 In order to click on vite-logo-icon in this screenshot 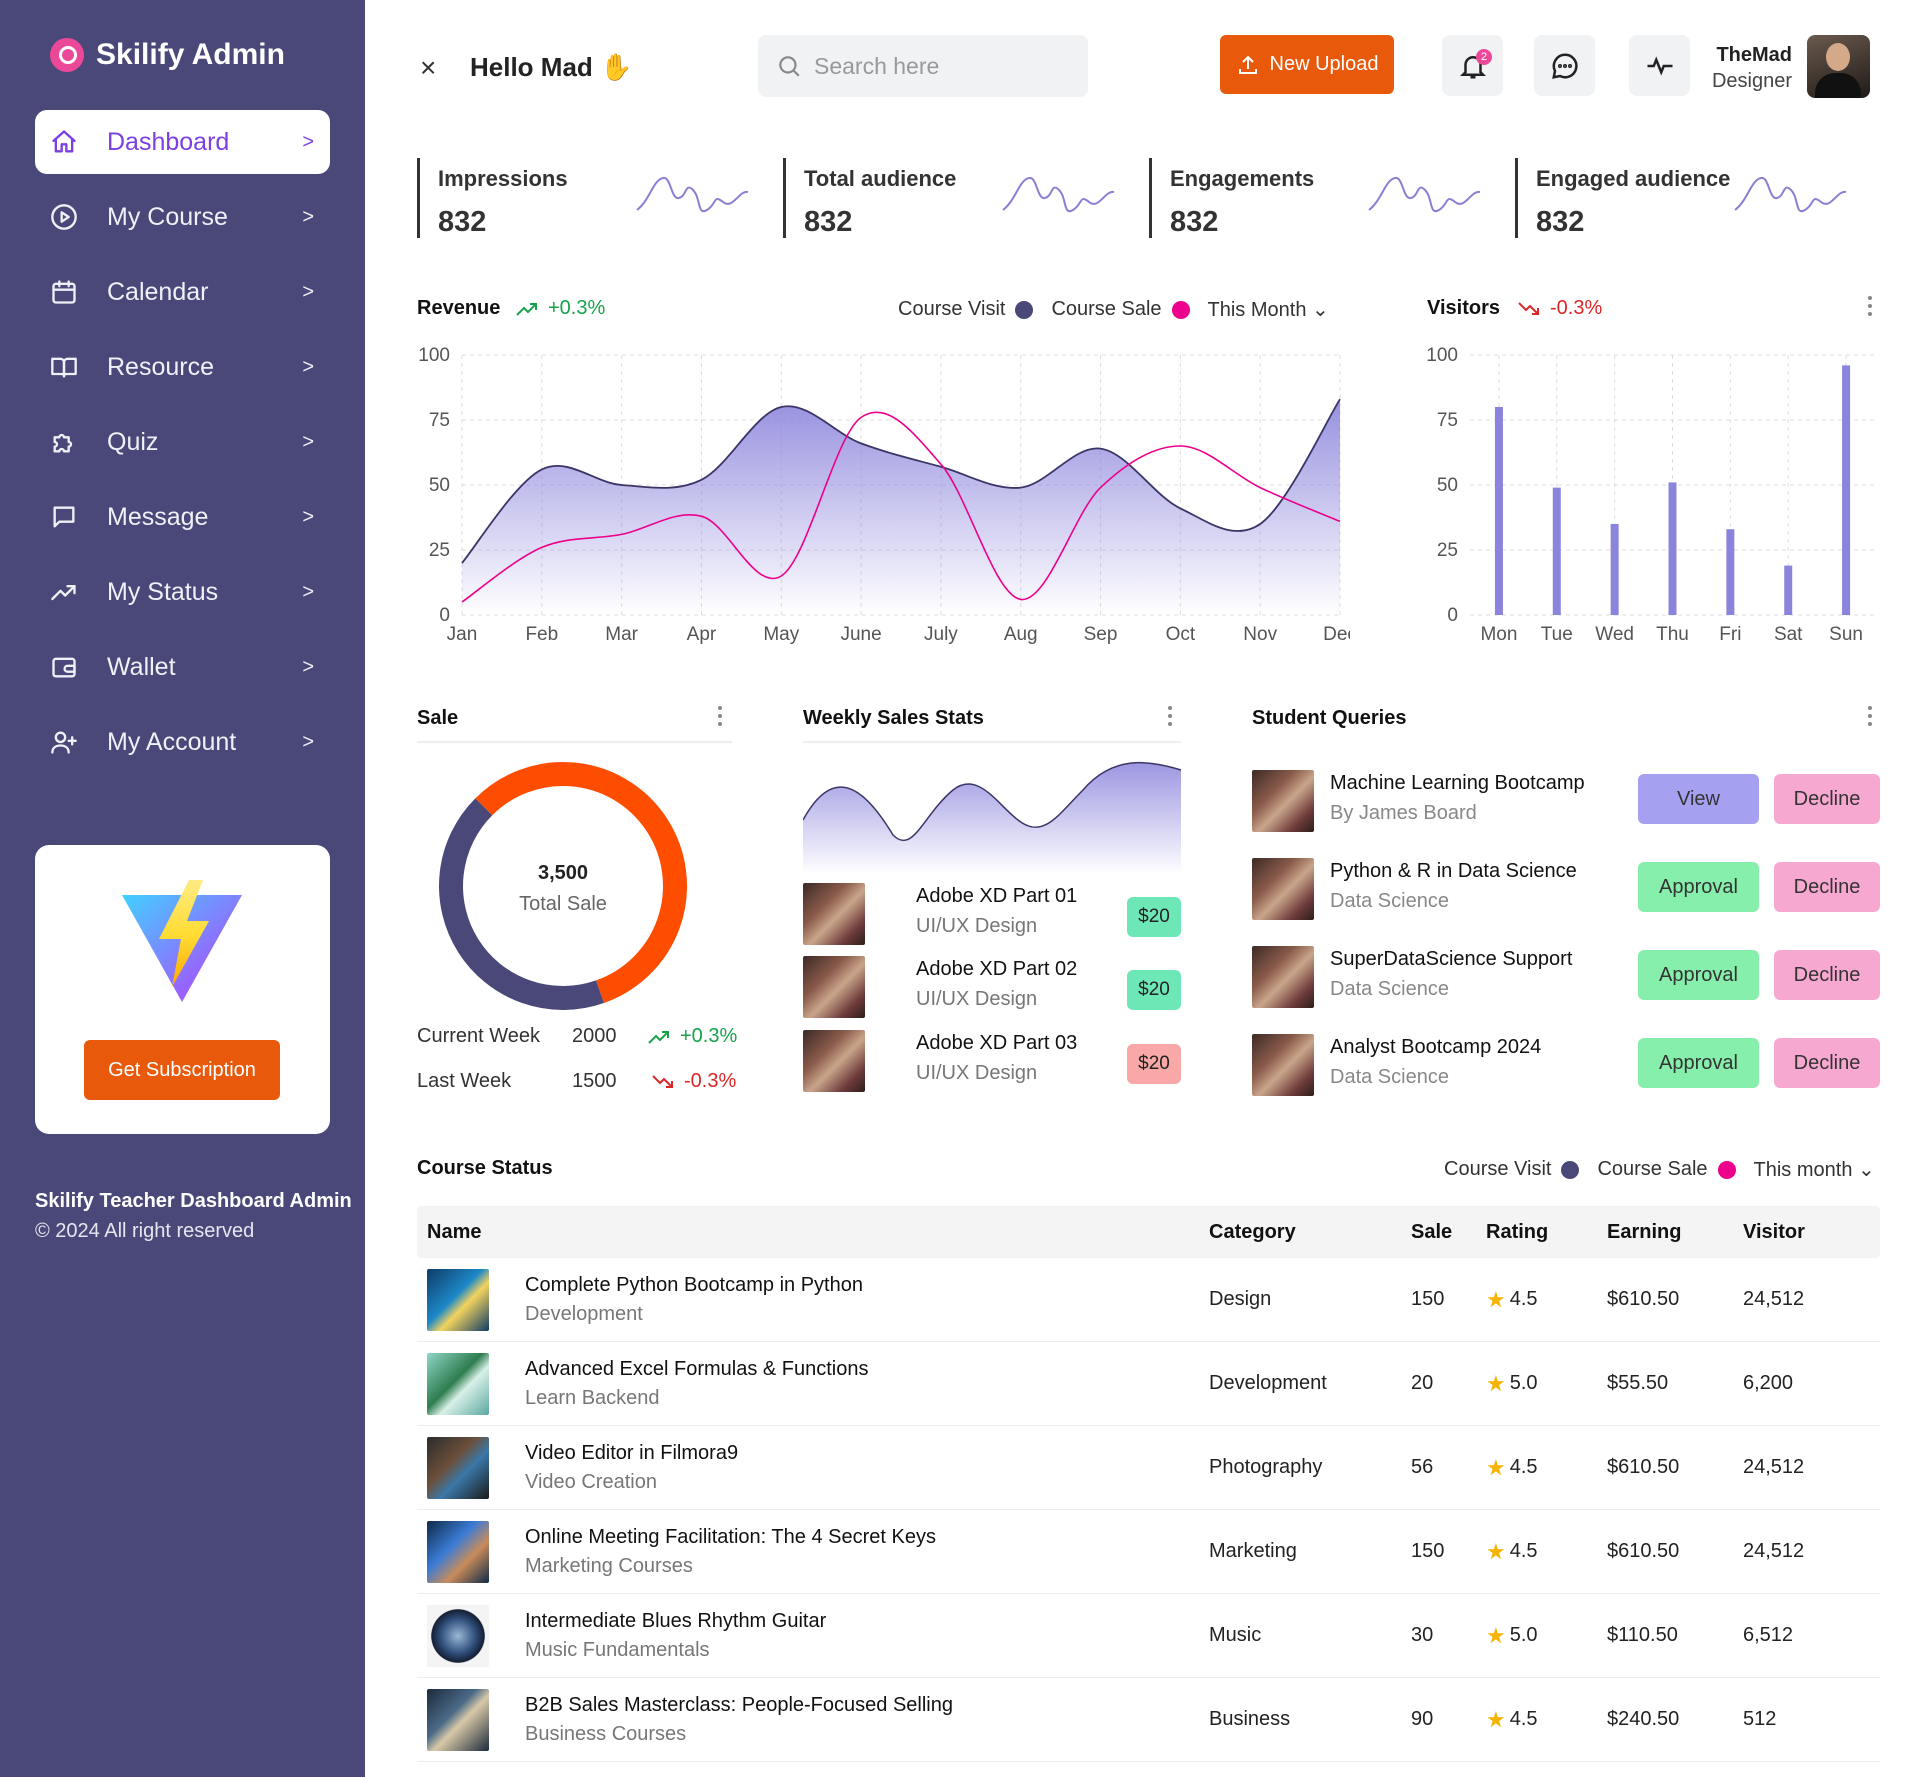, I will do `click(182, 941)`.